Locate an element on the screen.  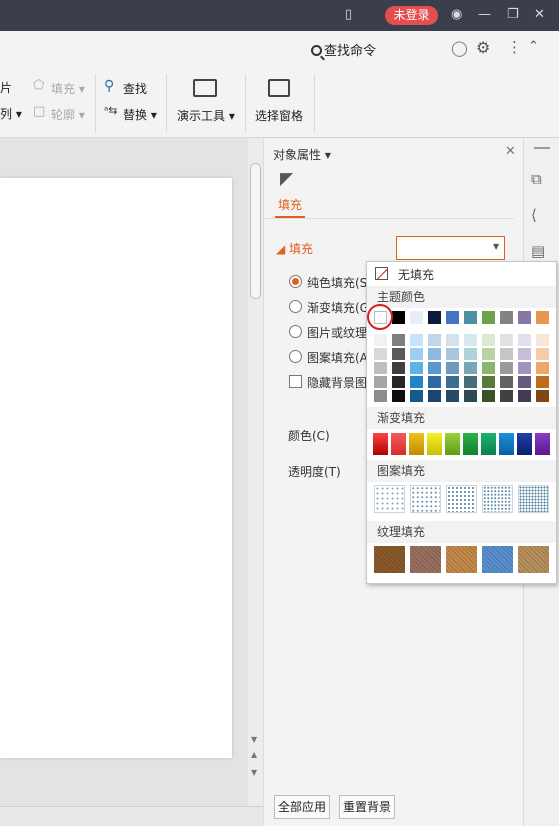
selection-pane-button: 选择窗格 is located at coordinates (279, 115).